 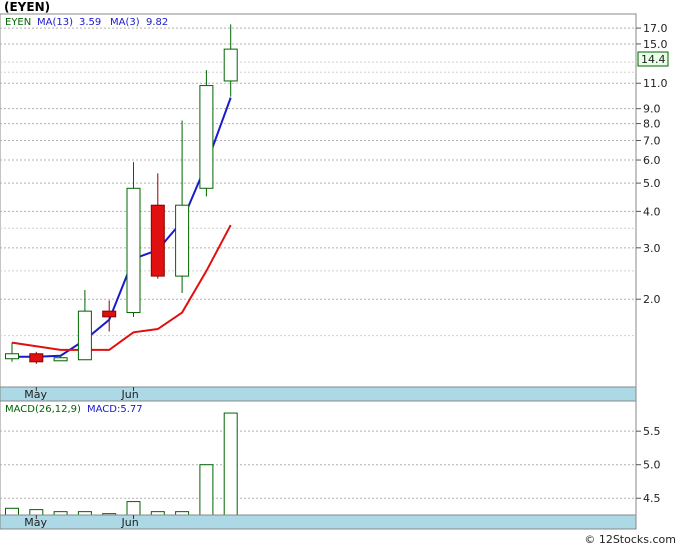 I want to click on price-tick-label: 17.0, so click(x=655, y=28).